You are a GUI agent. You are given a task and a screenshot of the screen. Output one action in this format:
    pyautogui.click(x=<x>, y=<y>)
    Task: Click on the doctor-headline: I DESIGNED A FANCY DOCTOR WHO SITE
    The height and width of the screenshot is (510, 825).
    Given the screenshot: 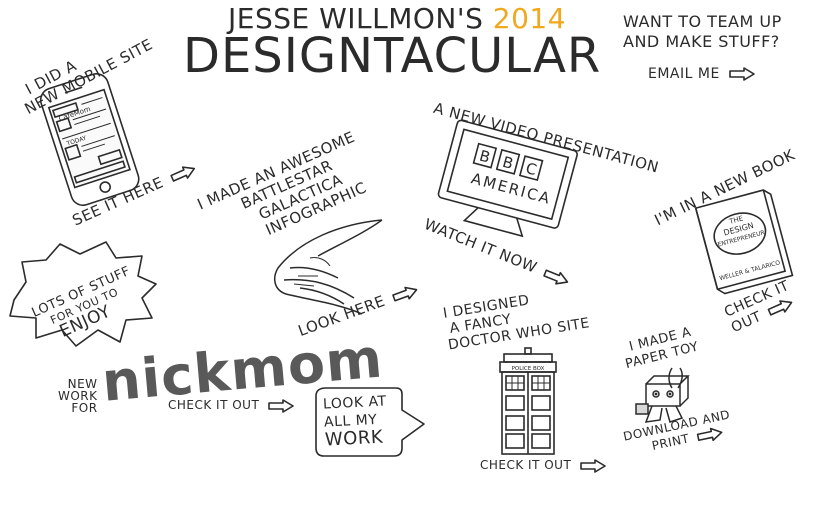 What is the action you would take?
    pyautogui.click(x=516, y=318)
    